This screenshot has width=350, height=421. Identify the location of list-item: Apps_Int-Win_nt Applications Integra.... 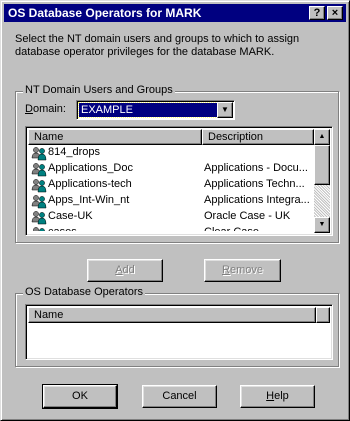
(171, 201).